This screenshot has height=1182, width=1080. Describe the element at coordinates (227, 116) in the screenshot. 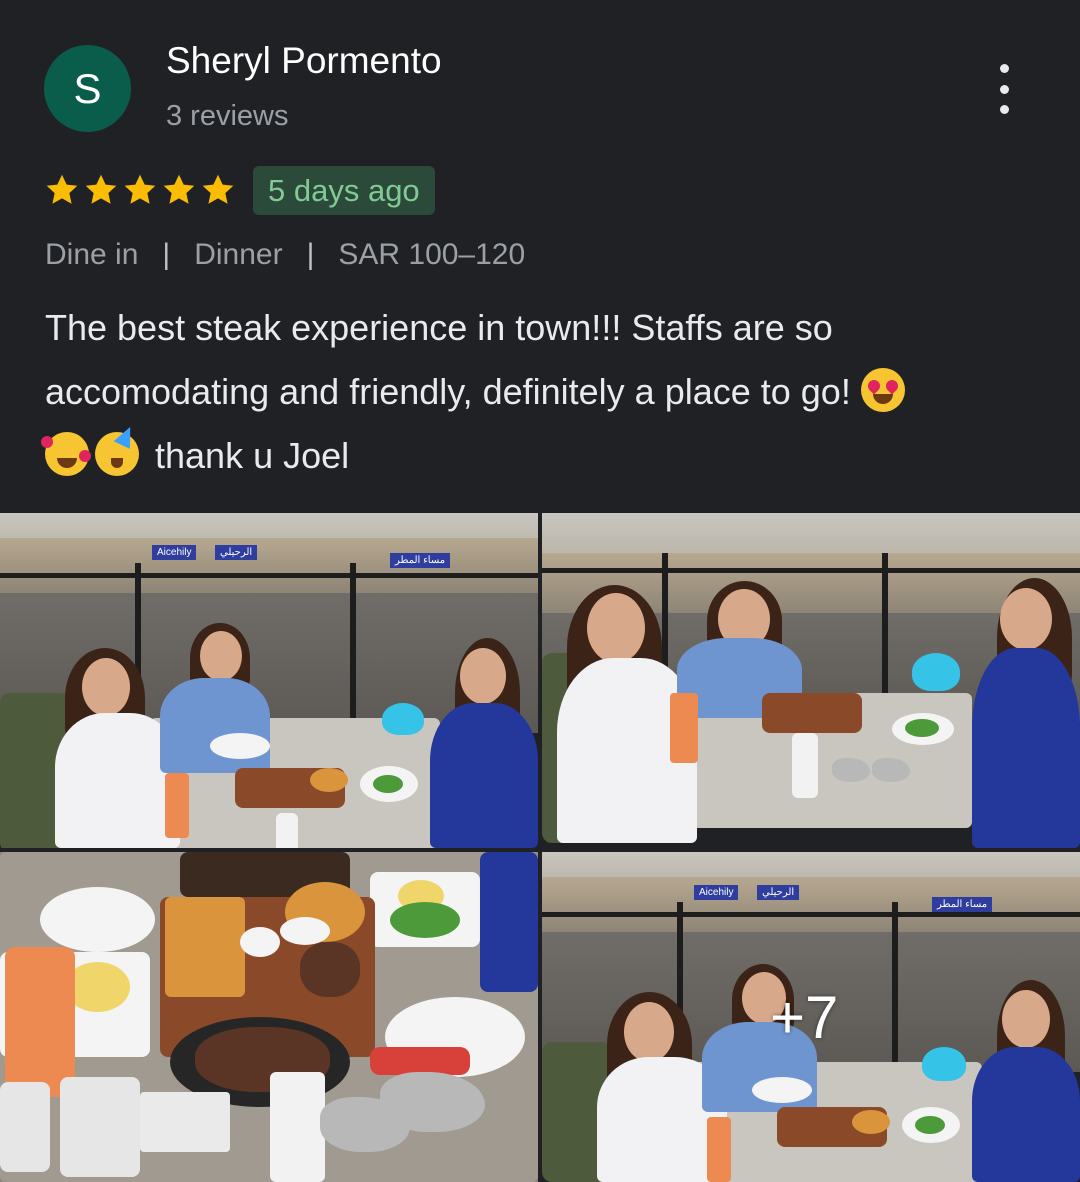

I see `reviewer-review-count: 3 reviews` at that location.